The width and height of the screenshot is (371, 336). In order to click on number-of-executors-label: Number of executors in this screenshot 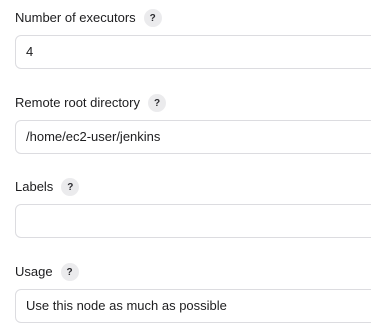, I will do `click(75, 17)`.